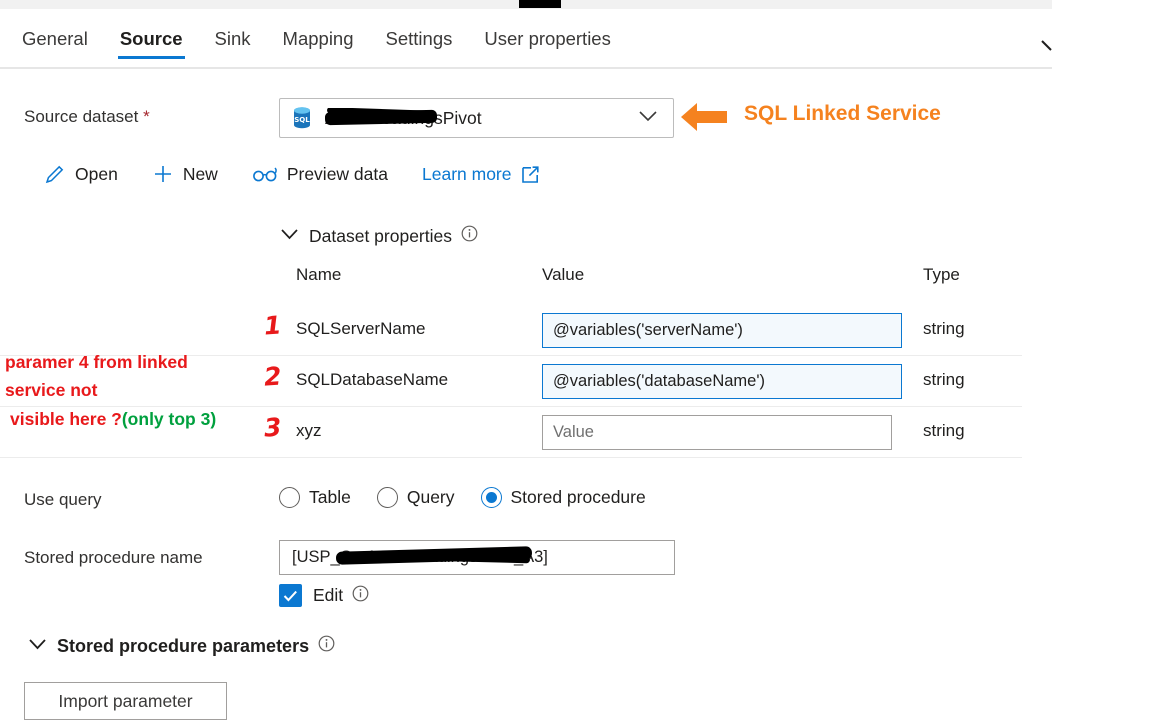 Image resolution: width=1152 pixels, height=720 pixels. Describe the element at coordinates (273, 427) in the screenshot. I see `annotation-row-number: 3` at that location.